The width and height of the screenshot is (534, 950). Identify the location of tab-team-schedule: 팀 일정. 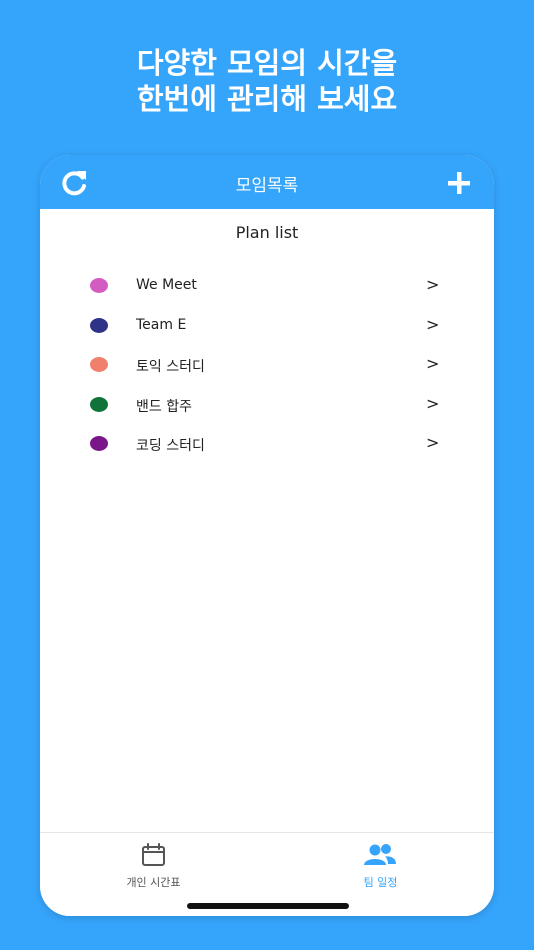
(380, 868).